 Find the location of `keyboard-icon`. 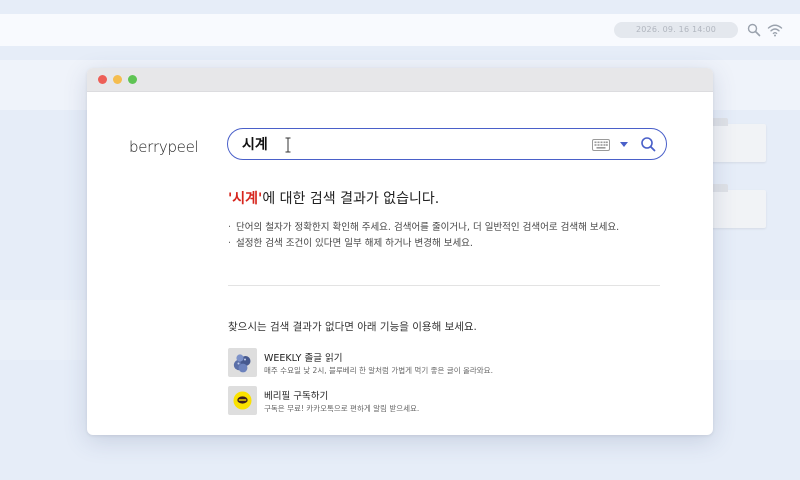

keyboard-icon is located at coordinates (601, 145).